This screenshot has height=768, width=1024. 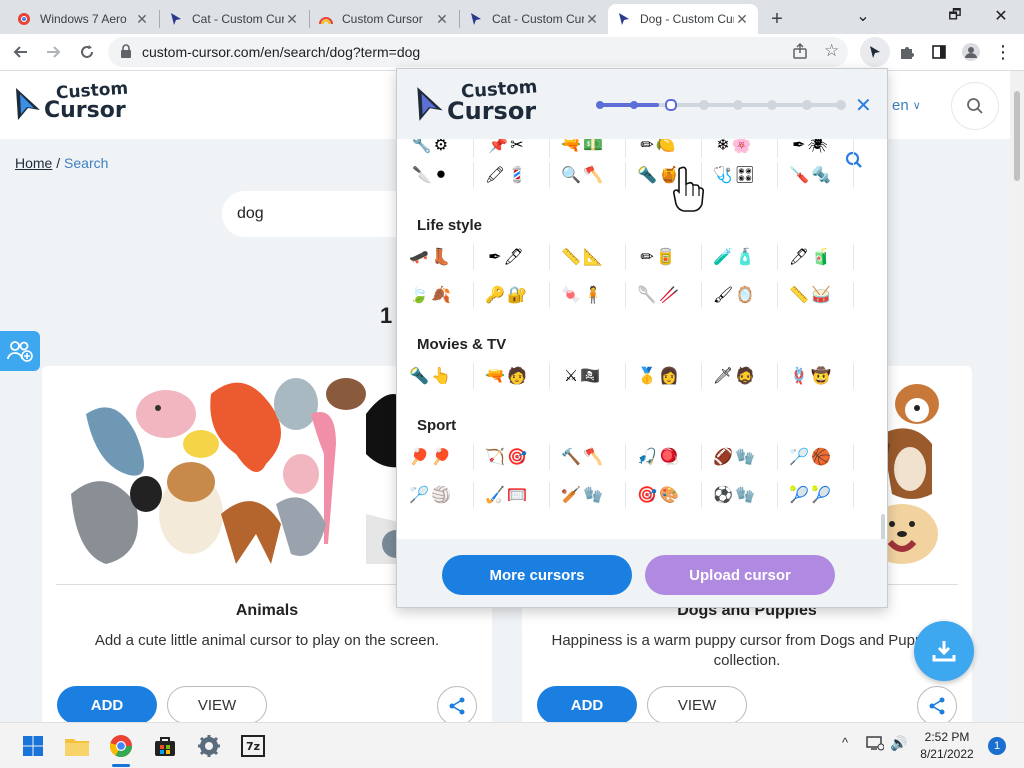 I want to click on cursor-pack-item: 🏑🥅, so click(x=507, y=495).